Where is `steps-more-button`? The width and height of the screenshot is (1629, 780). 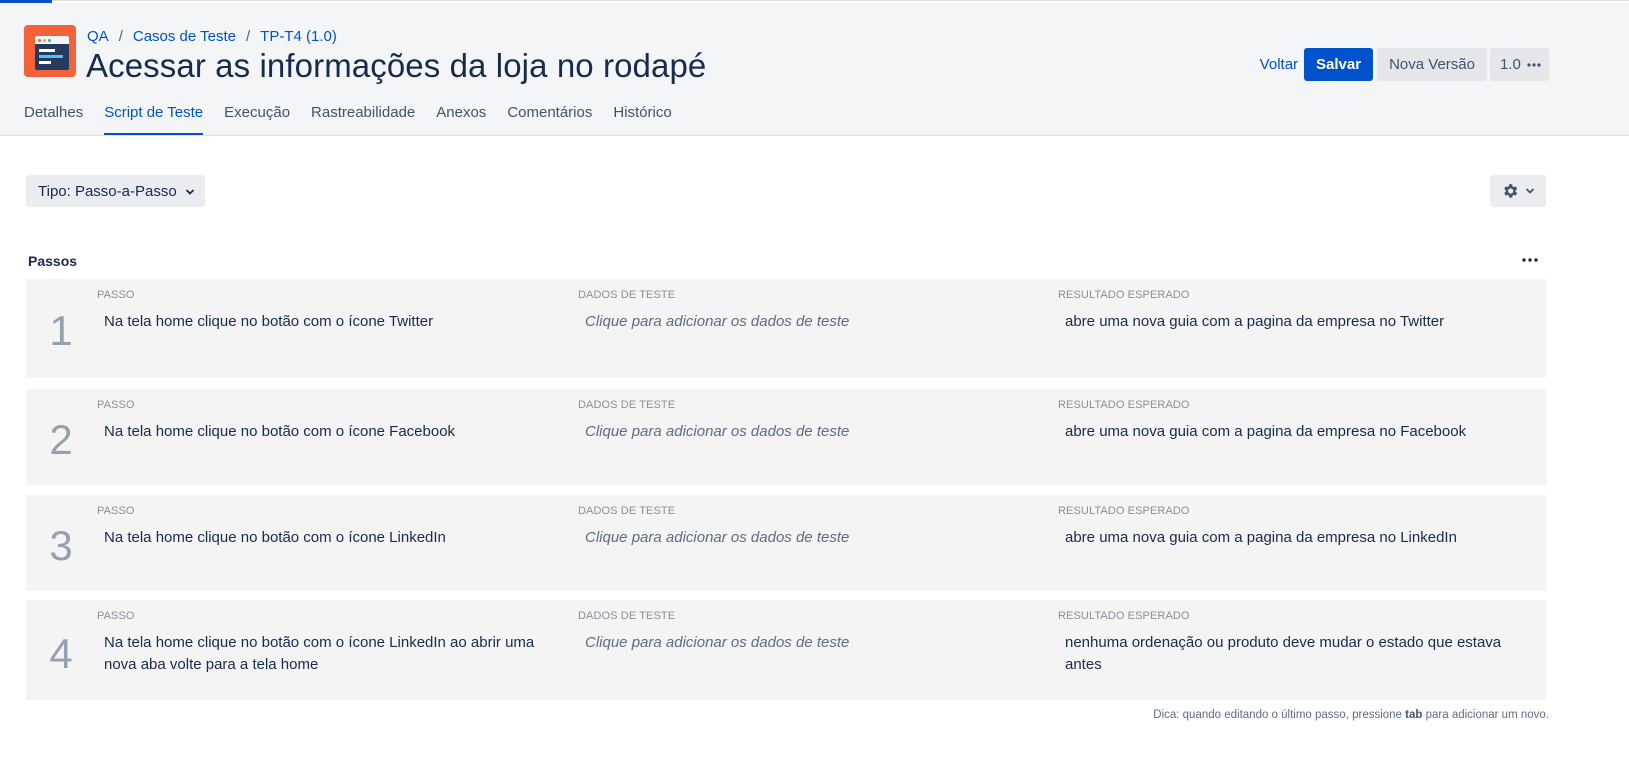
steps-more-button is located at coordinates (1530, 260).